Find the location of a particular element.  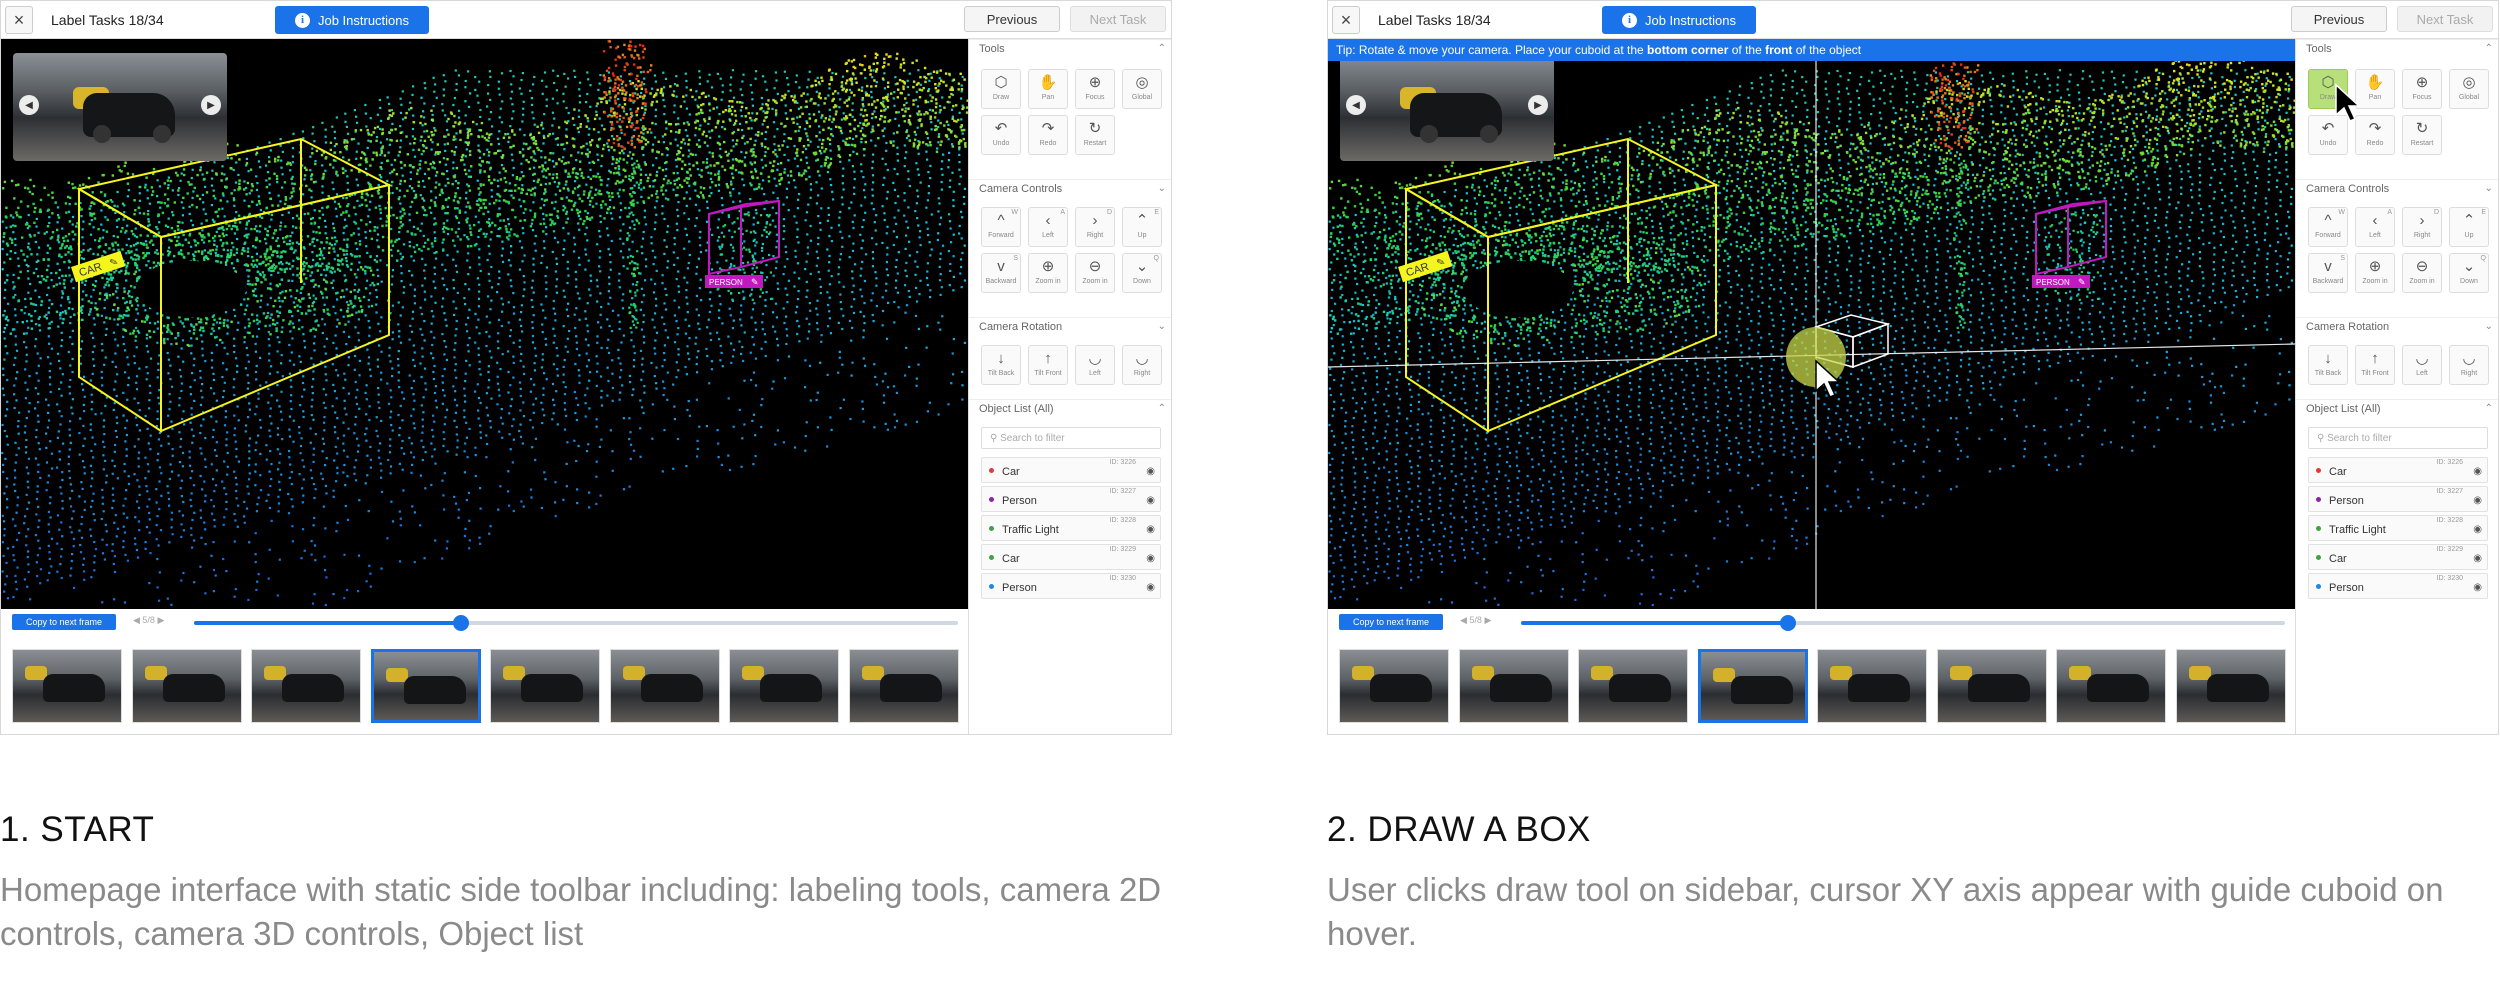

tool-undo: ↶ Undo is located at coordinates (1001, 135).